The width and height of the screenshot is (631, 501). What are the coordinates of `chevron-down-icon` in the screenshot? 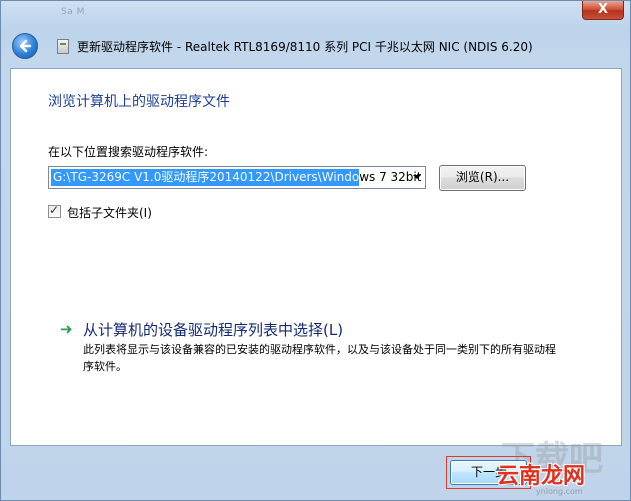 It's located at (417, 177).